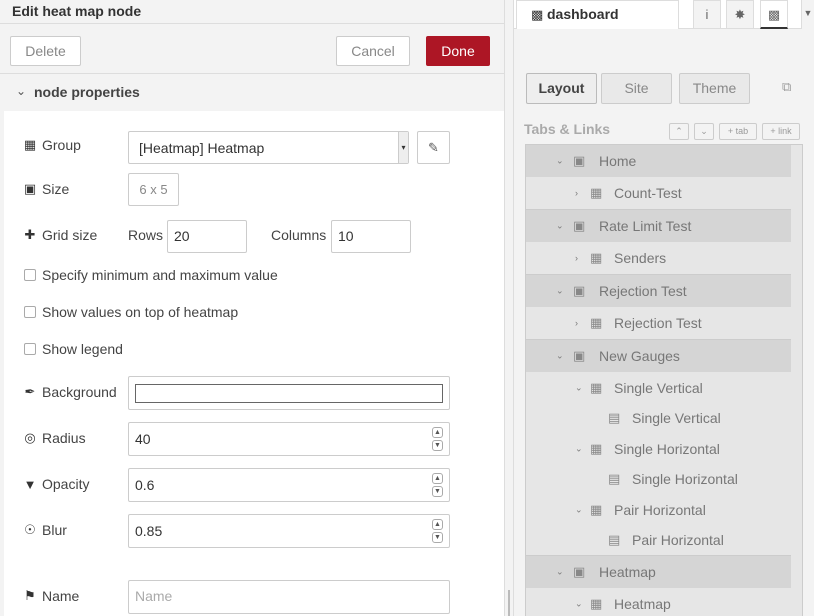 The image size is (814, 616). What do you see at coordinates (781, 131) in the screenshot?
I see `add-link-button: + link` at bounding box center [781, 131].